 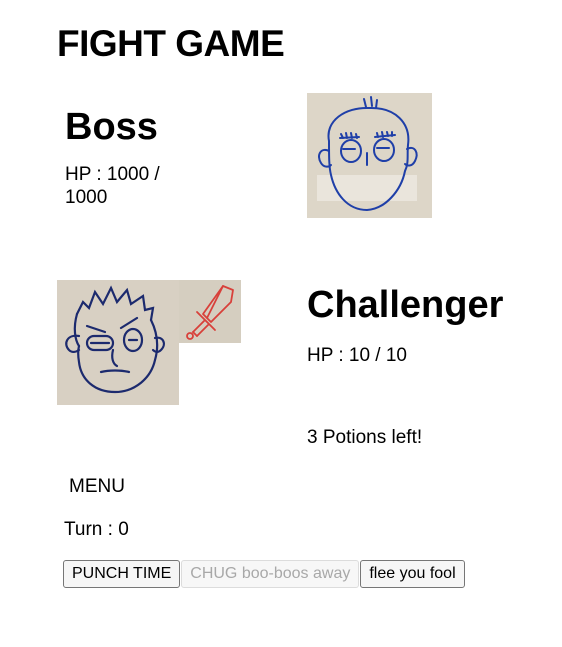 What do you see at coordinates (405, 305) in the screenshot?
I see `challenger-name: Challenger` at bounding box center [405, 305].